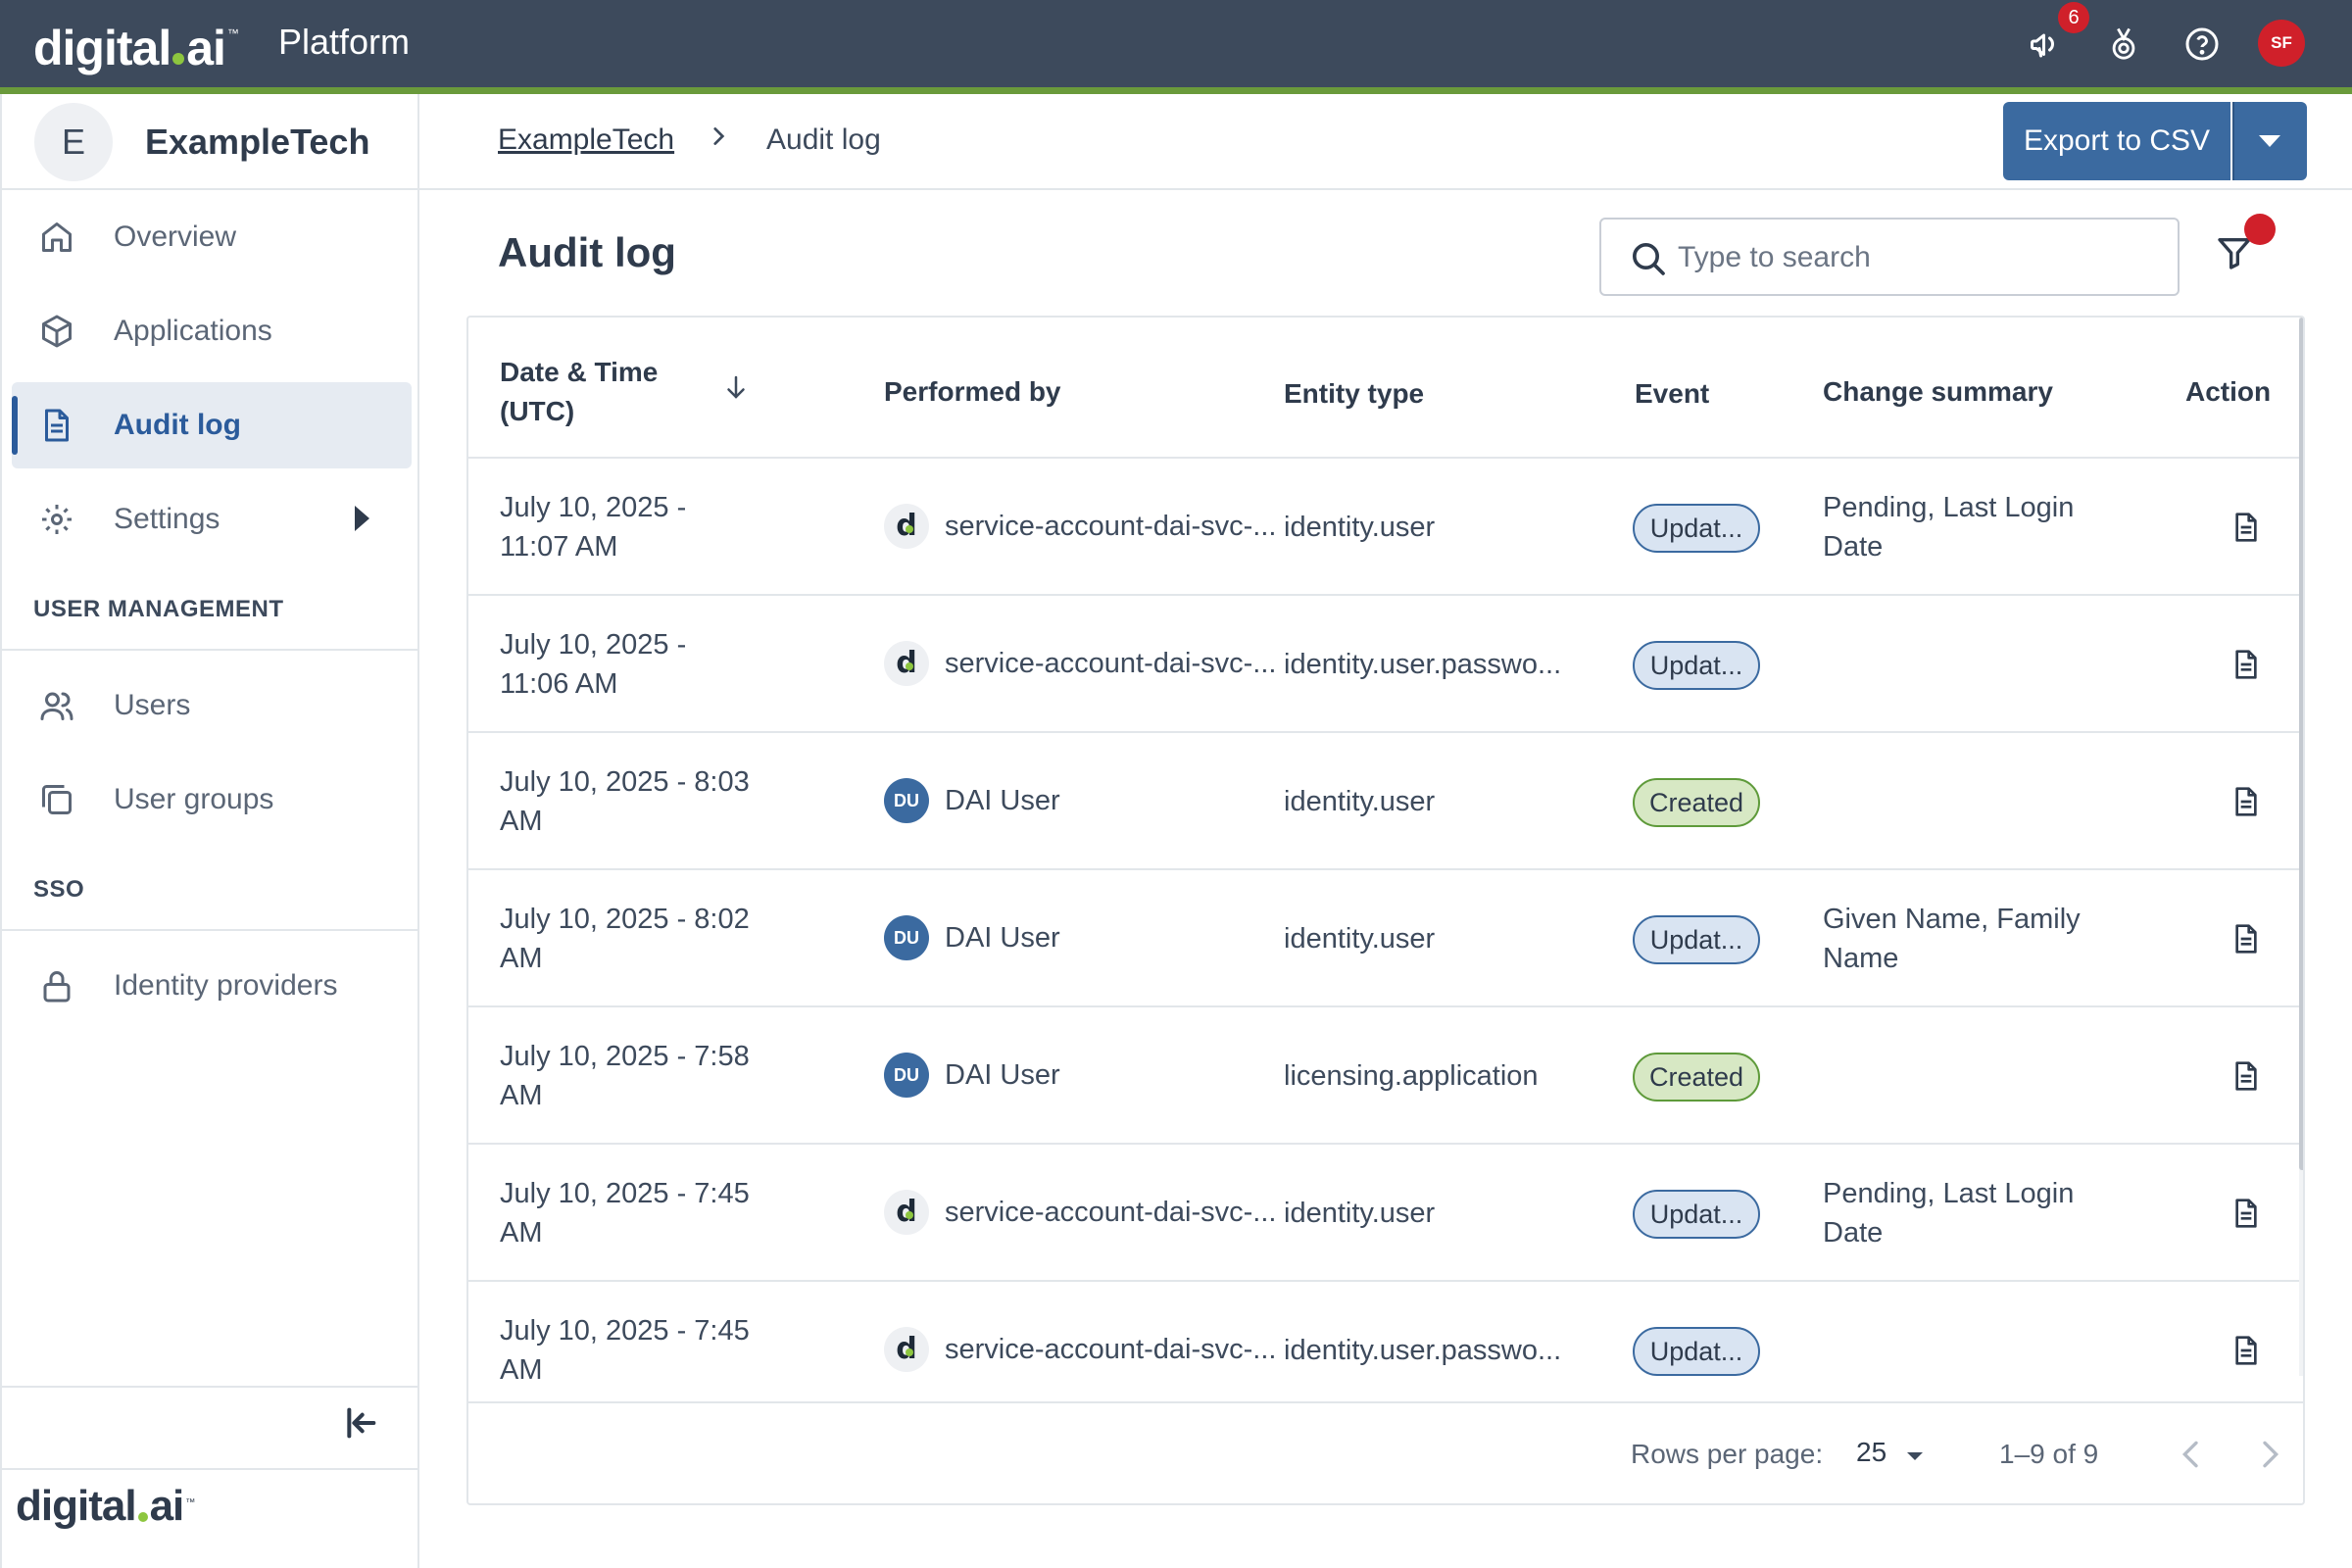  What do you see at coordinates (1949, 507) in the screenshot?
I see `change-summary-line: Pending, Last Login` at bounding box center [1949, 507].